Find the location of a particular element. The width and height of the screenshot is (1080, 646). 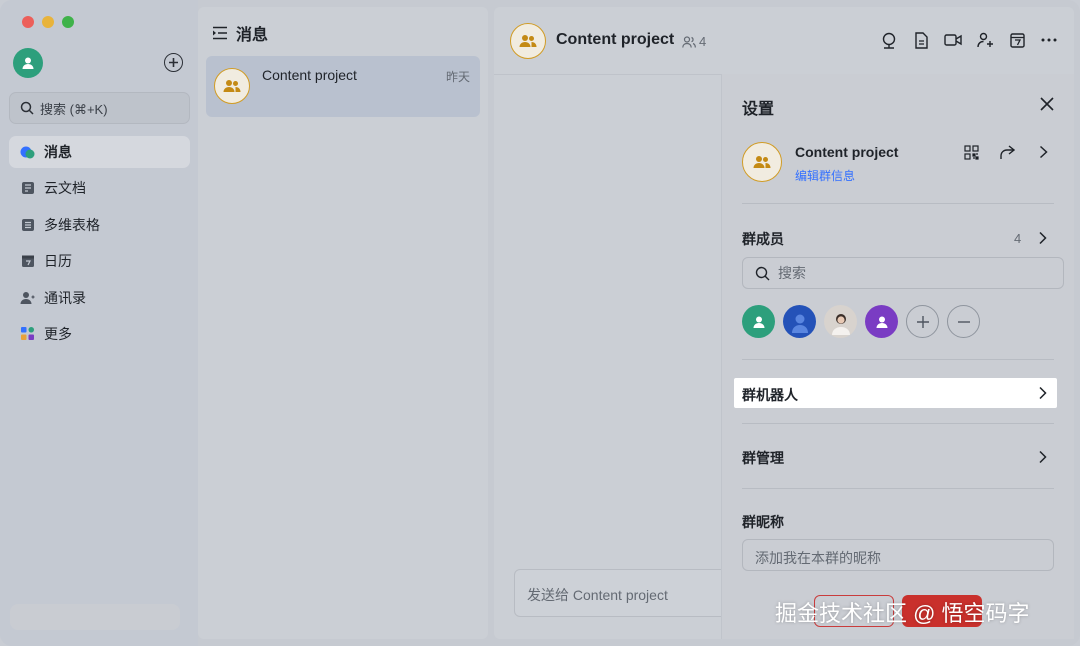

group-nickname-title: 群昵称 is located at coordinates (763, 522).